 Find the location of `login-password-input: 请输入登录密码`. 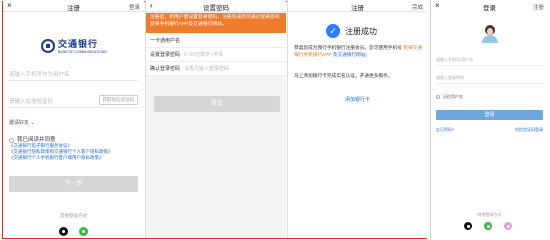

login-password-input: 请输入登录密码 is located at coordinates (489, 78).